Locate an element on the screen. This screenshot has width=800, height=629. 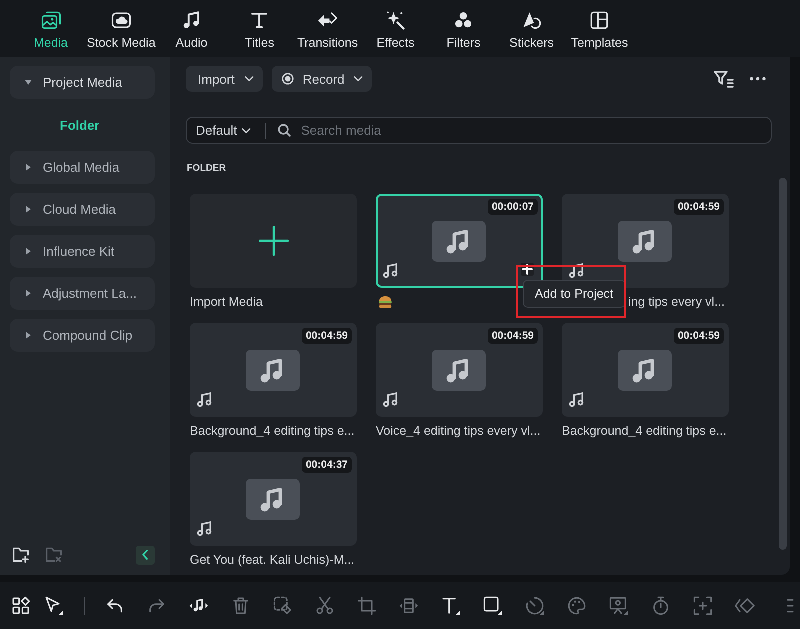
sidebar-item: Influence Kit is located at coordinates (82, 251).